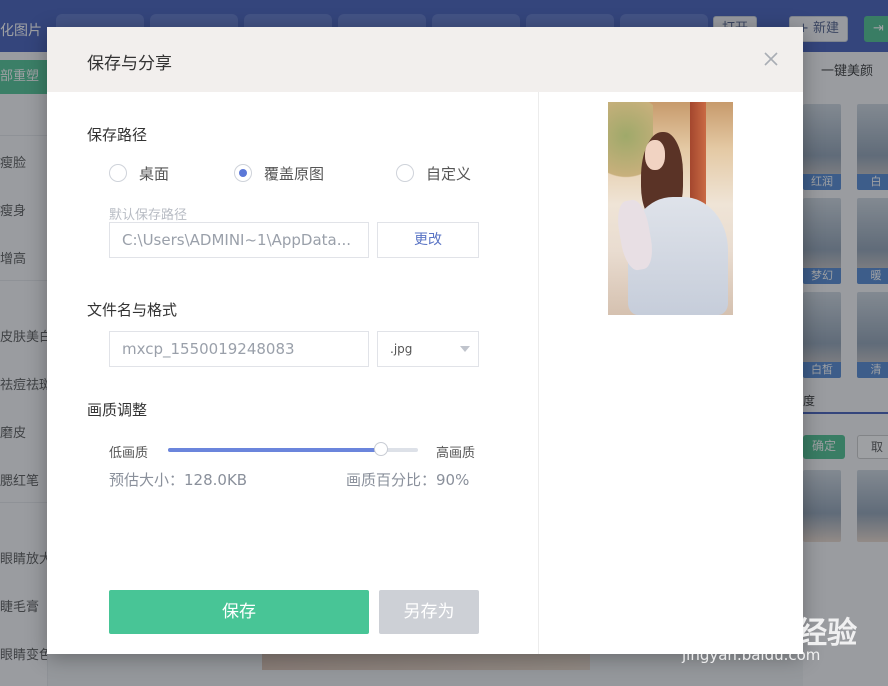  I want to click on dialog-header: 保存与分享, so click(425, 59).